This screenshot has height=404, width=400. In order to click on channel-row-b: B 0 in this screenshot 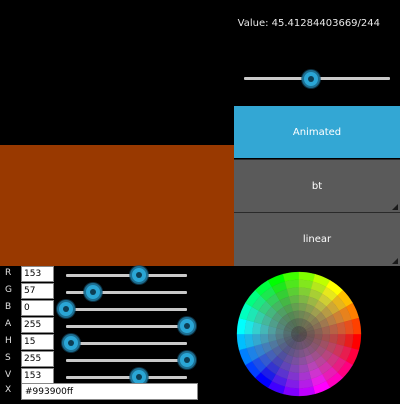, I will do `click(99, 309)`.